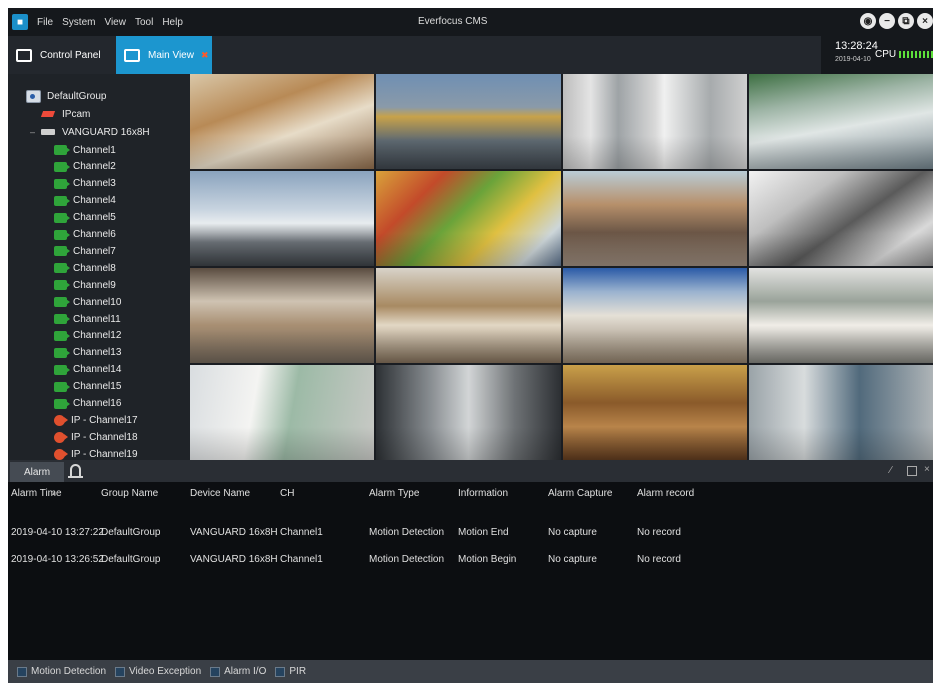  What do you see at coordinates (78, 22) in the screenshot?
I see `menu-system: System` at bounding box center [78, 22].